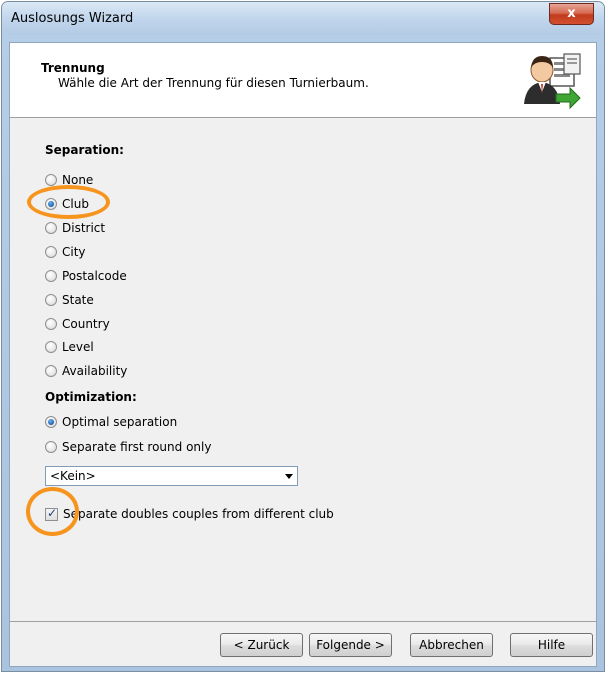 This screenshot has width=608, height=675. Describe the element at coordinates (120, 422) in the screenshot. I see `radio-label: Optimal separation` at that location.